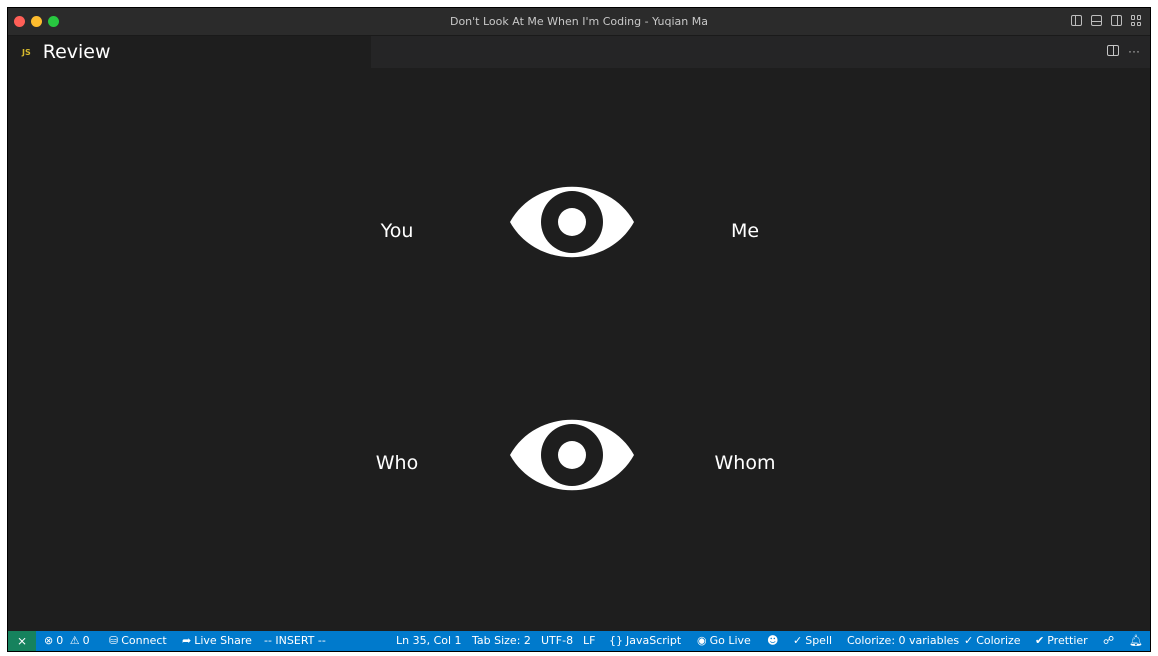 The height and width of the screenshot is (656, 1158). Describe the element at coordinates (1116, 20) in the screenshot. I see `toggle-secondary-sidebar-icon` at that location.